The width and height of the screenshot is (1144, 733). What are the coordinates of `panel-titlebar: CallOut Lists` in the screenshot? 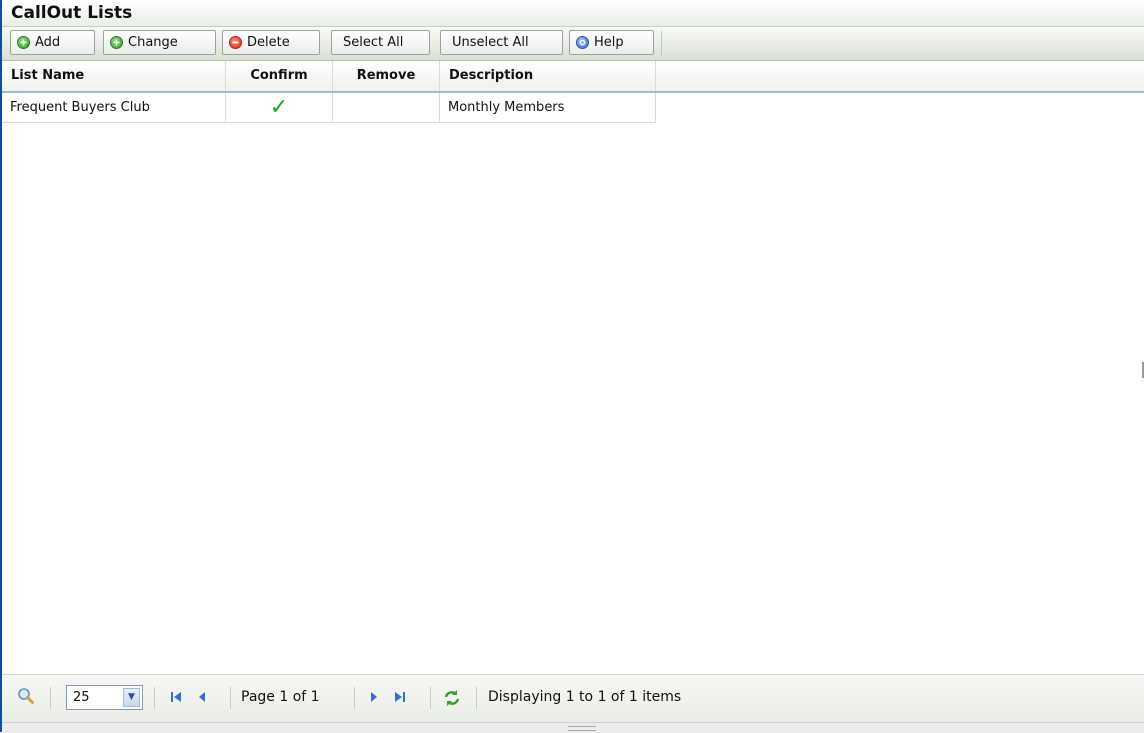 It's located at (573, 13).